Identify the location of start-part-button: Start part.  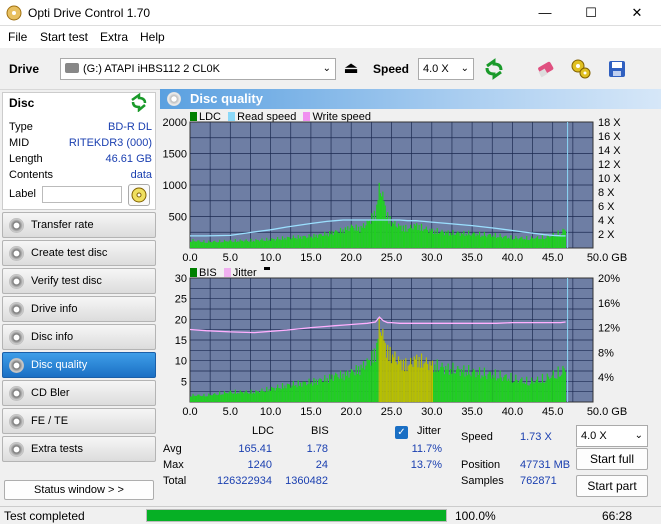
(612, 486).